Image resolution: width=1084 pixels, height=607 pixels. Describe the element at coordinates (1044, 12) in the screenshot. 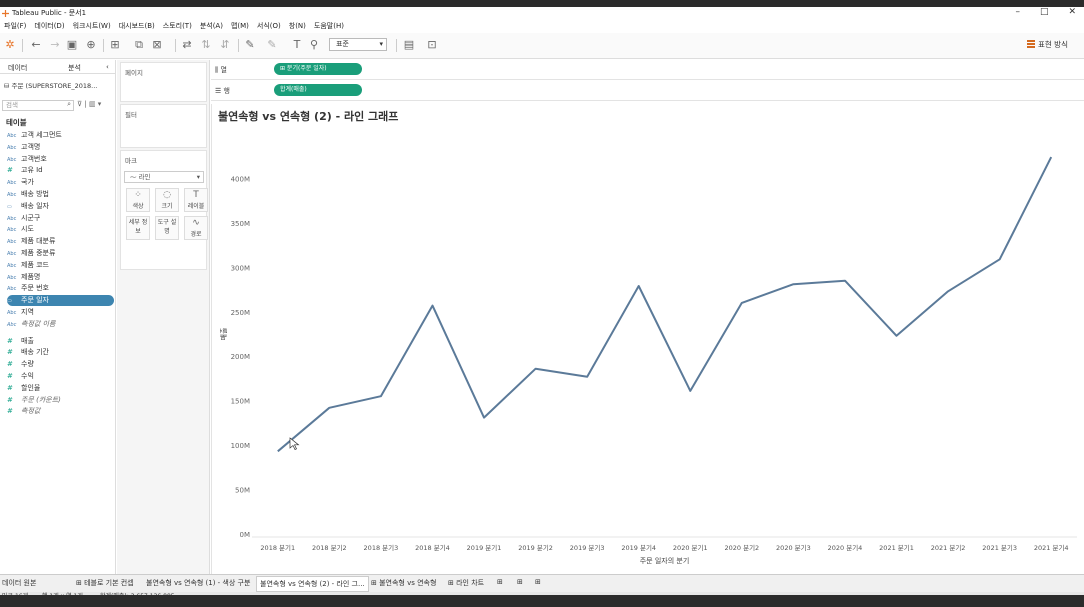

I see `maximize-button: □` at that location.